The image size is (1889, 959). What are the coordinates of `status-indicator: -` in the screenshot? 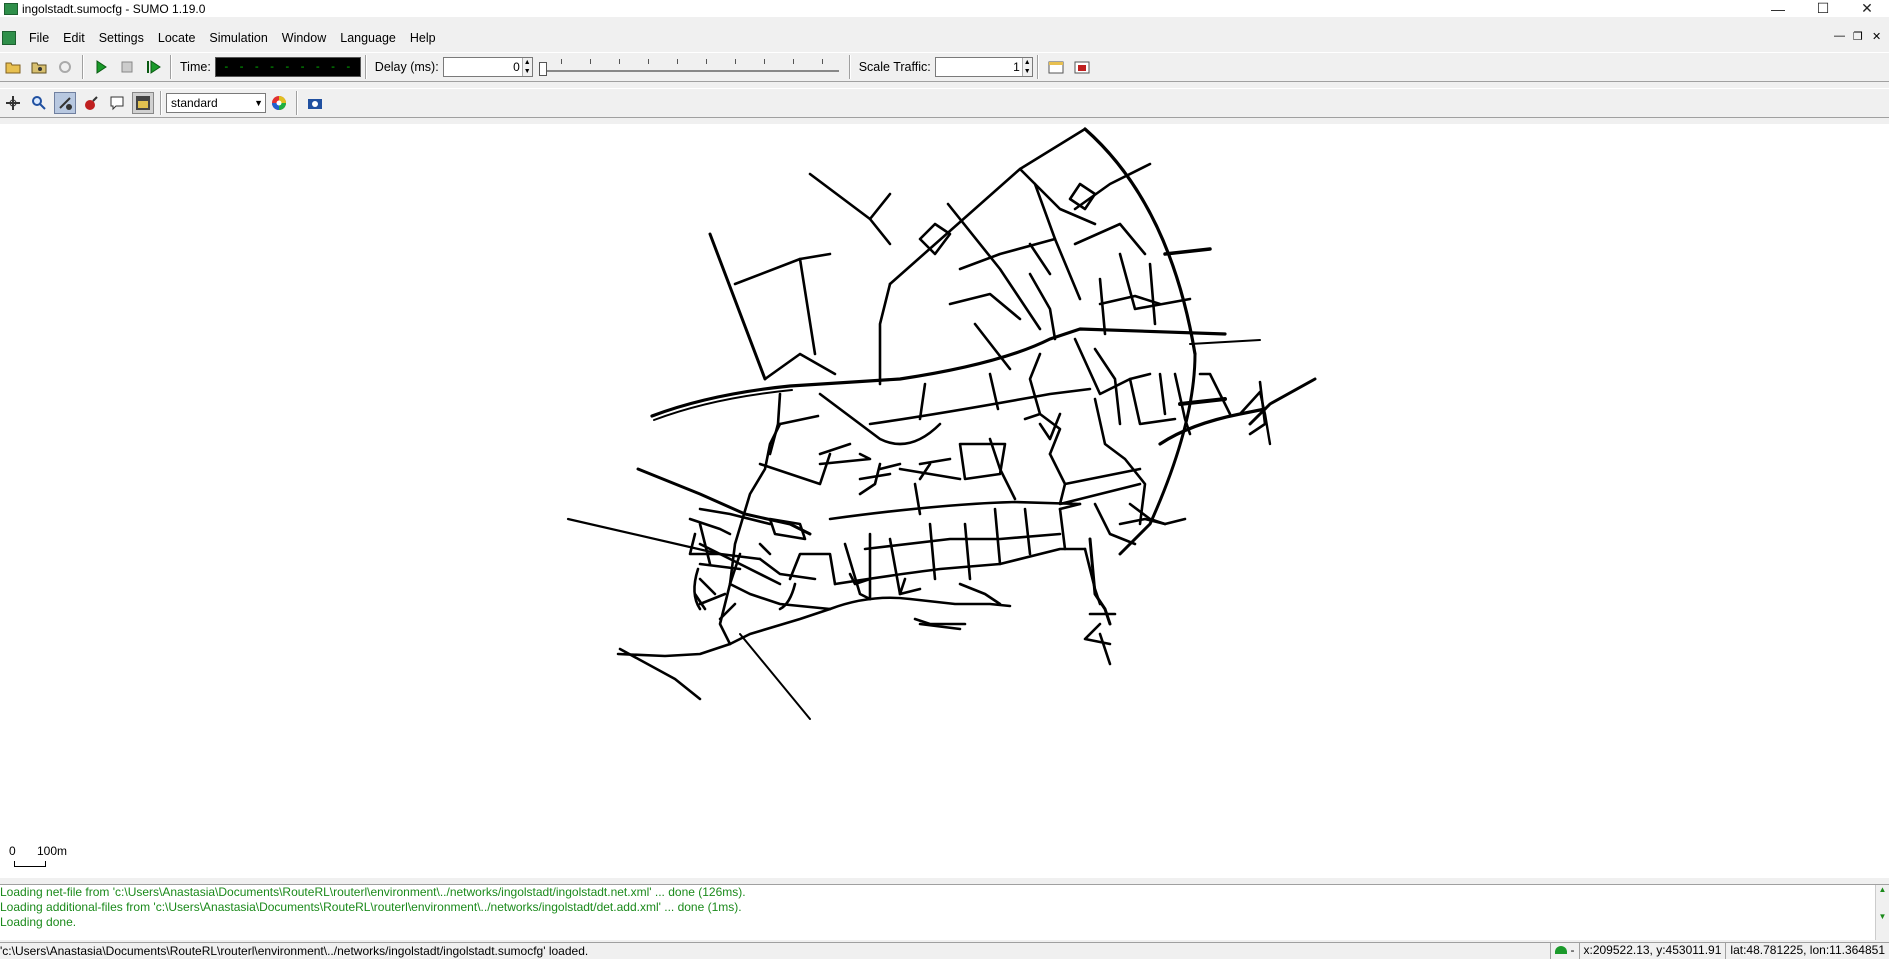 It's located at (1564, 950).